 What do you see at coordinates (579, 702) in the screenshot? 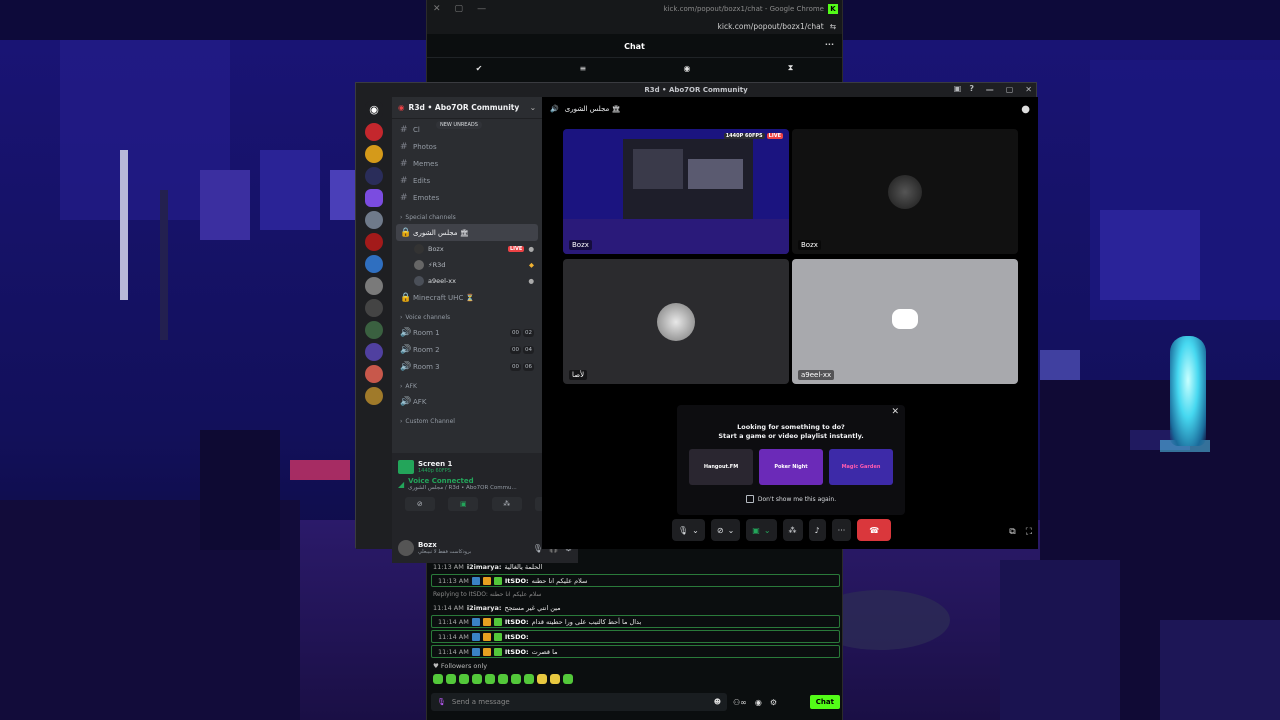
I see `chat-message-input: 🎙 Send a message ☻` at bounding box center [579, 702].